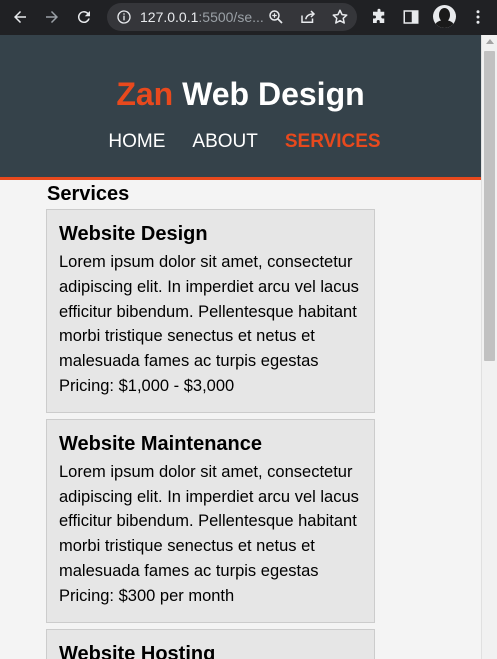 The width and height of the screenshot is (497, 659). I want to click on puzzle-icon, so click(379, 15).